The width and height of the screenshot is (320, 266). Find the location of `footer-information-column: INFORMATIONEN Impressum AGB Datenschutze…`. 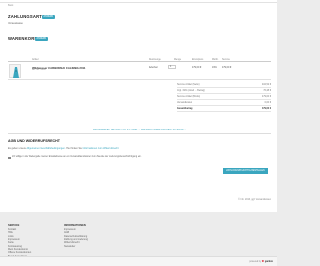

footer-information-column: INFORMATIONEN Impressum AGB Datenschutze… is located at coordinates (76, 236).